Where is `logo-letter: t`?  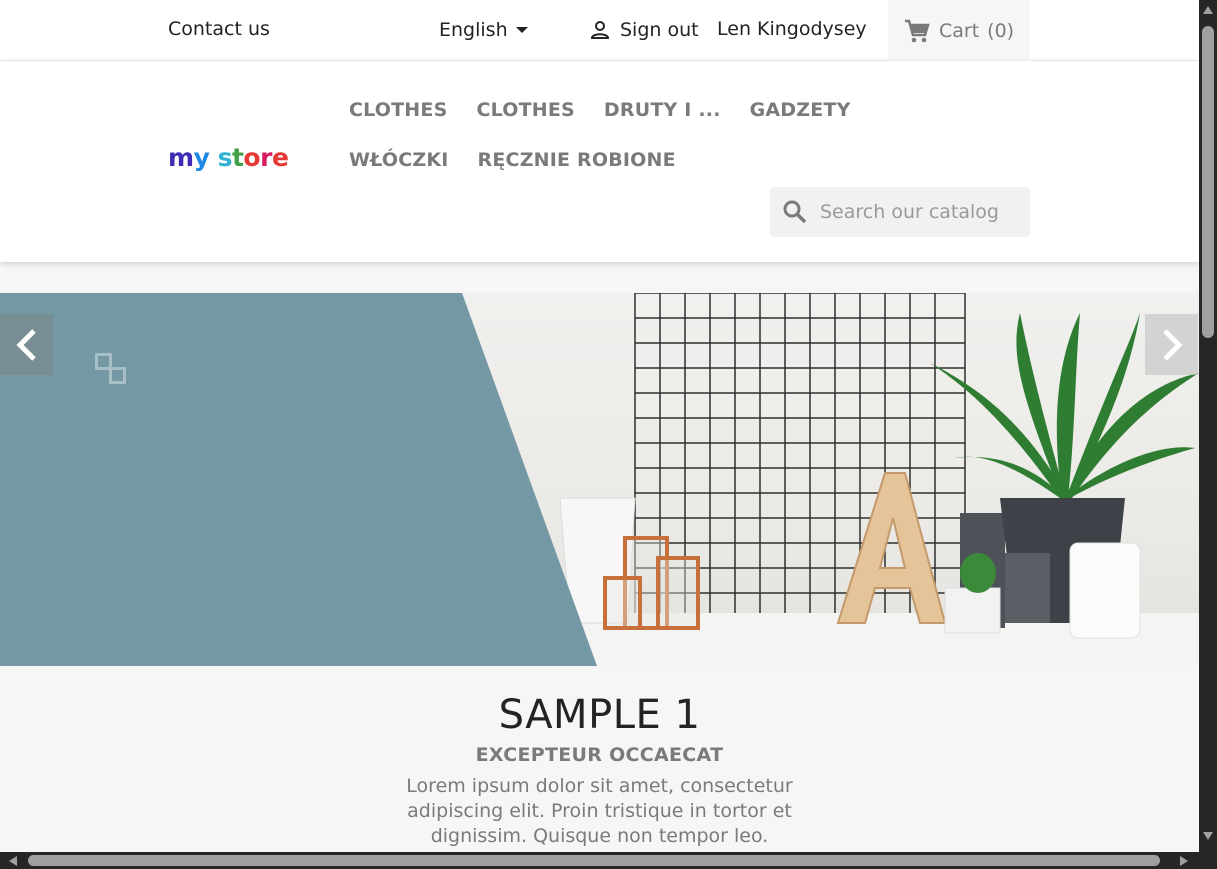 logo-letter: t is located at coordinates (237, 157).